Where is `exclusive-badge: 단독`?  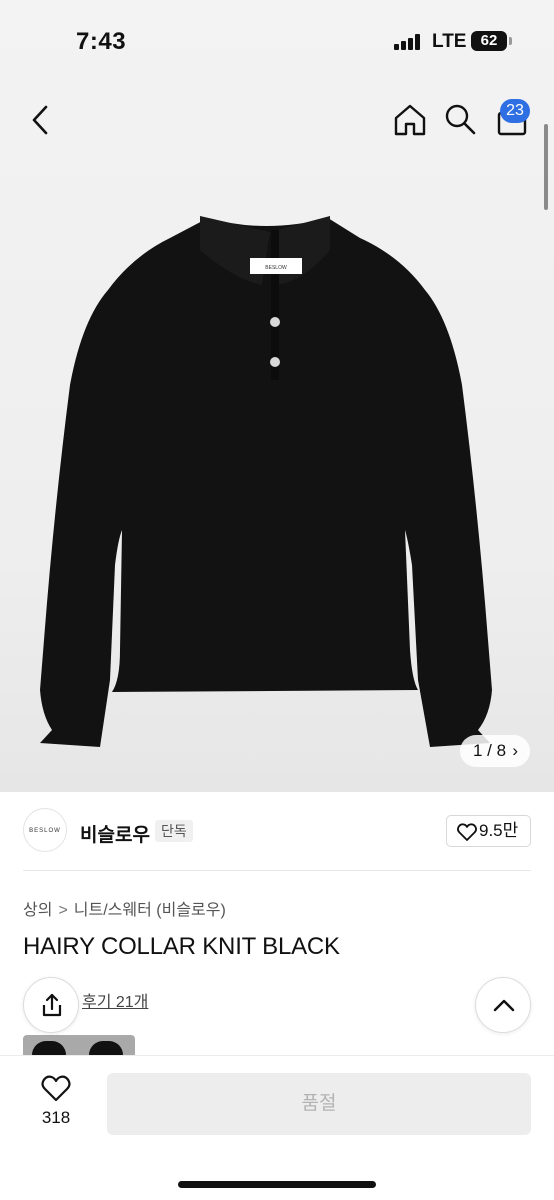
exclusive-badge: 단독 is located at coordinates (174, 831).